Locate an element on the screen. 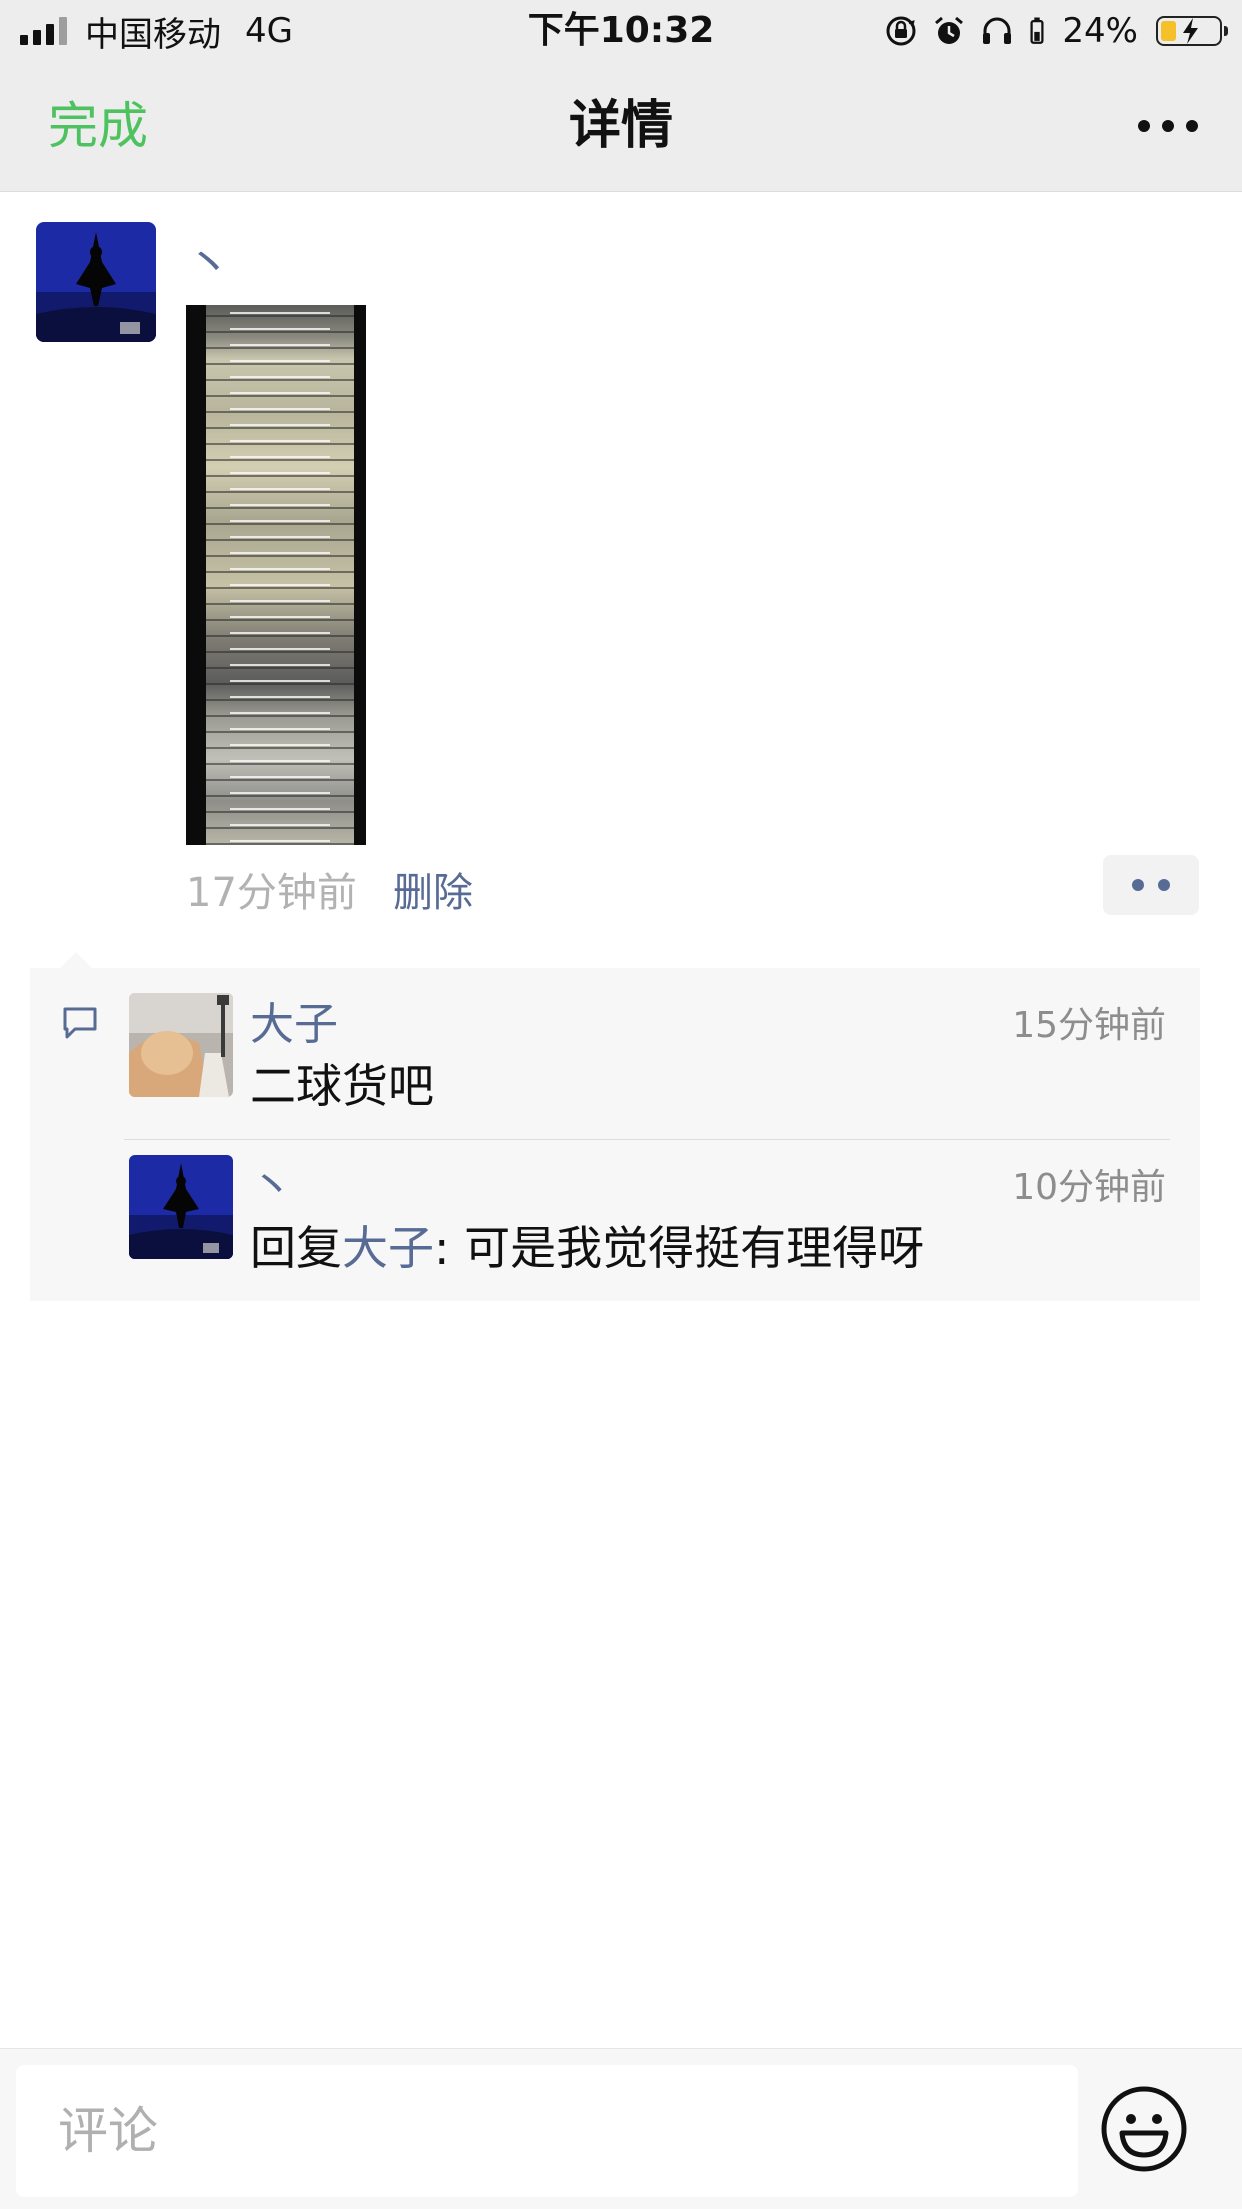  comment-avatar-author is located at coordinates (181, 1207).